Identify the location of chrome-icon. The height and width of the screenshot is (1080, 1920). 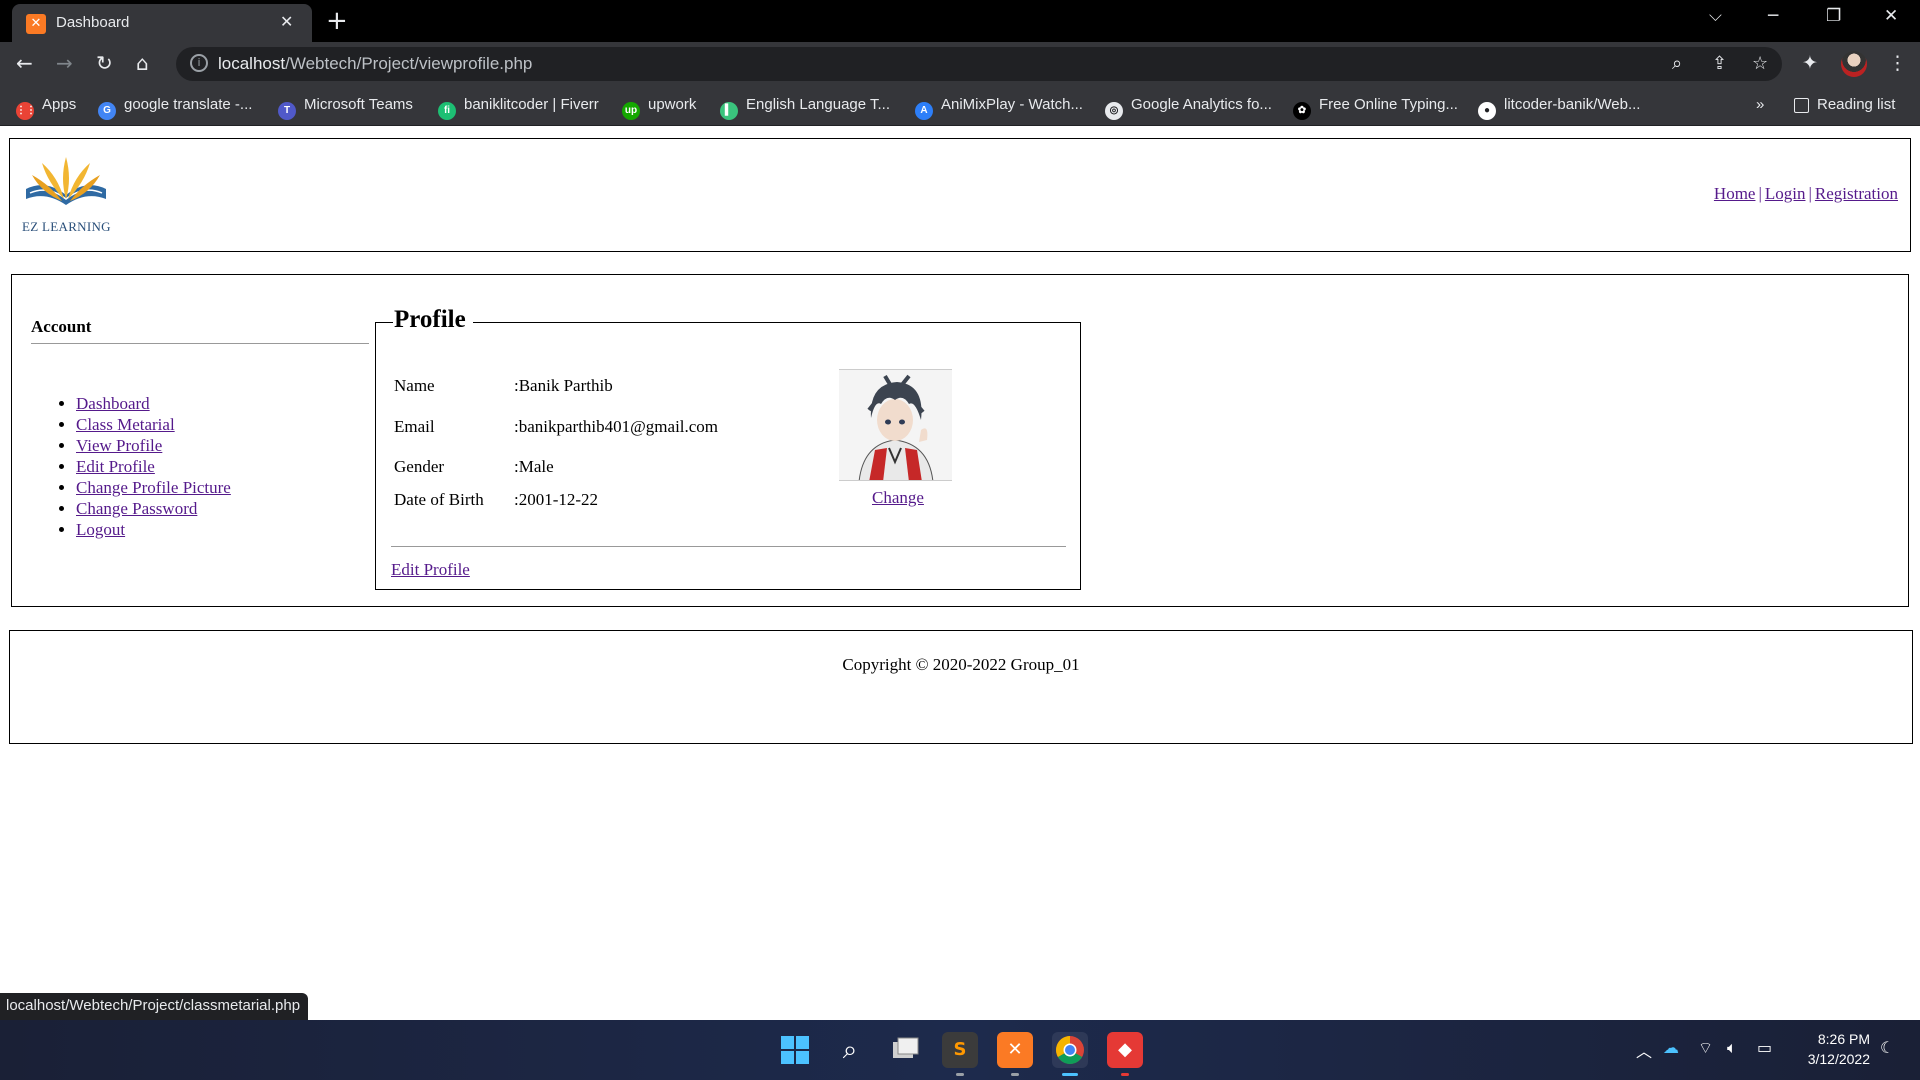
(1070, 1050).